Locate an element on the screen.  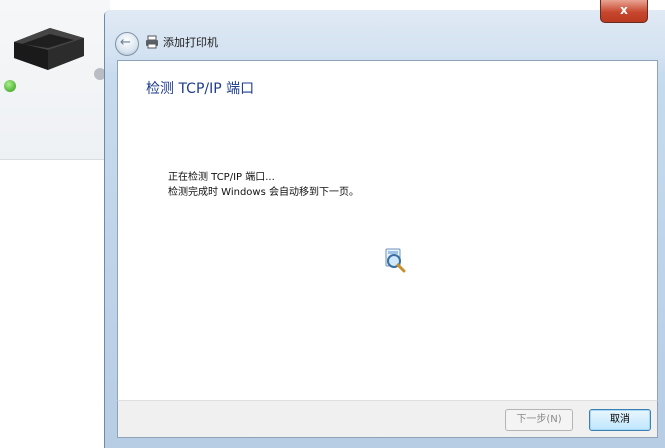
cancel-button: 取消 is located at coordinates (620, 420).